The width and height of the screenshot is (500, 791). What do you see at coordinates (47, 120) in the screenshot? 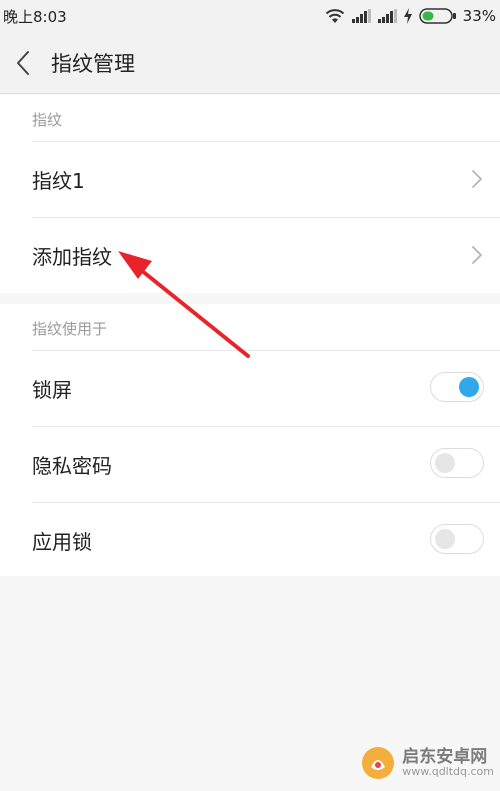
I see `section-header-fingerprints: 指纹` at bounding box center [47, 120].